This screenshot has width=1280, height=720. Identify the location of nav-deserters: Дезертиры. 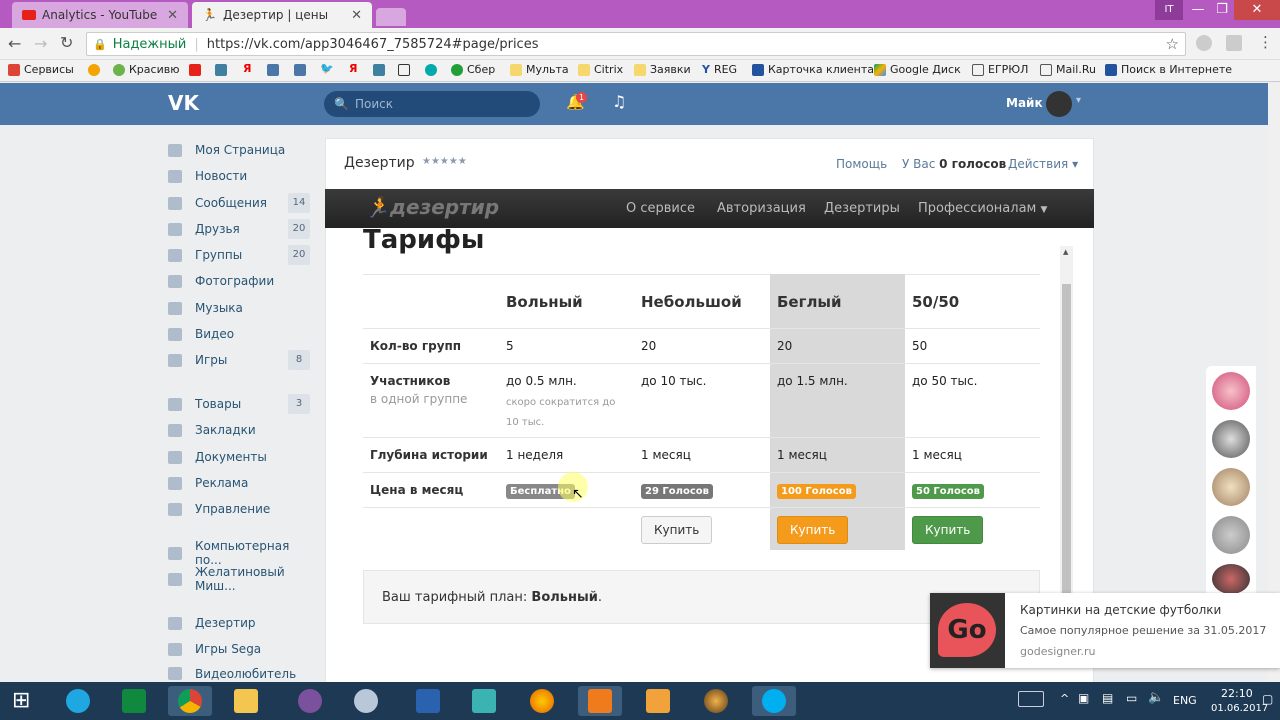
(862, 208).